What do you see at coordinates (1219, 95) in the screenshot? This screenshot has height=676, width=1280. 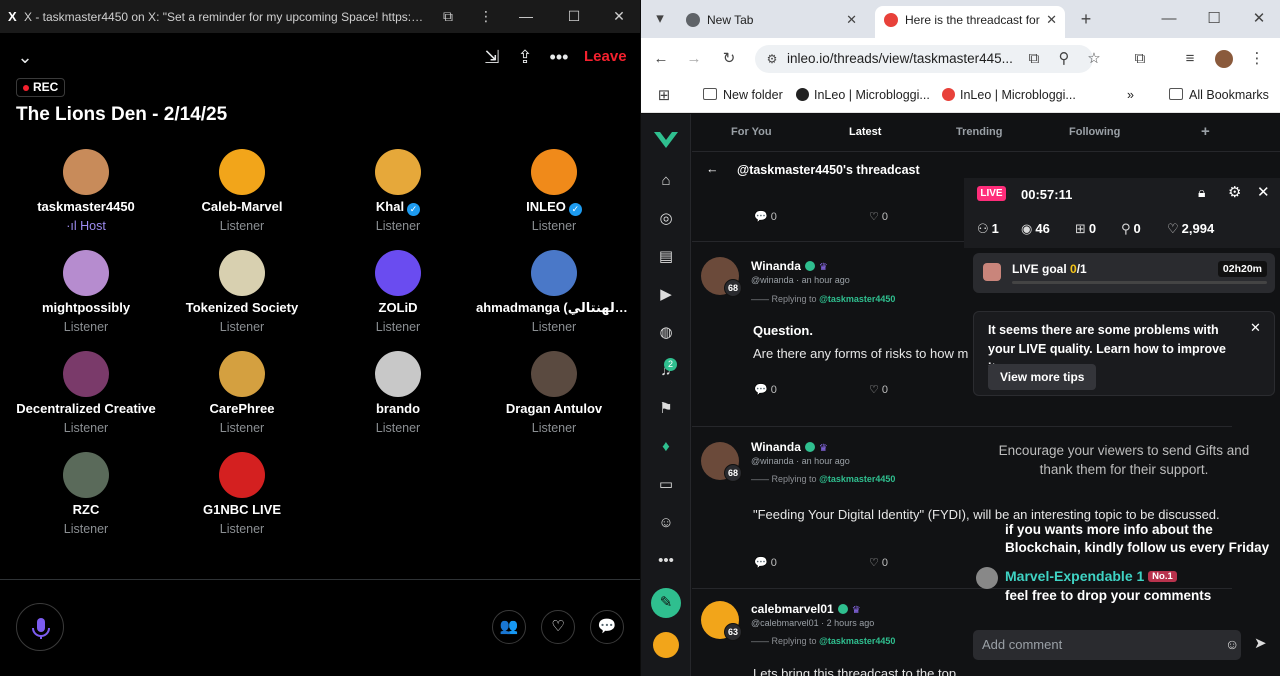 I see `bookmark-all: All Bookmarks` at bounding box center [1219, 95].